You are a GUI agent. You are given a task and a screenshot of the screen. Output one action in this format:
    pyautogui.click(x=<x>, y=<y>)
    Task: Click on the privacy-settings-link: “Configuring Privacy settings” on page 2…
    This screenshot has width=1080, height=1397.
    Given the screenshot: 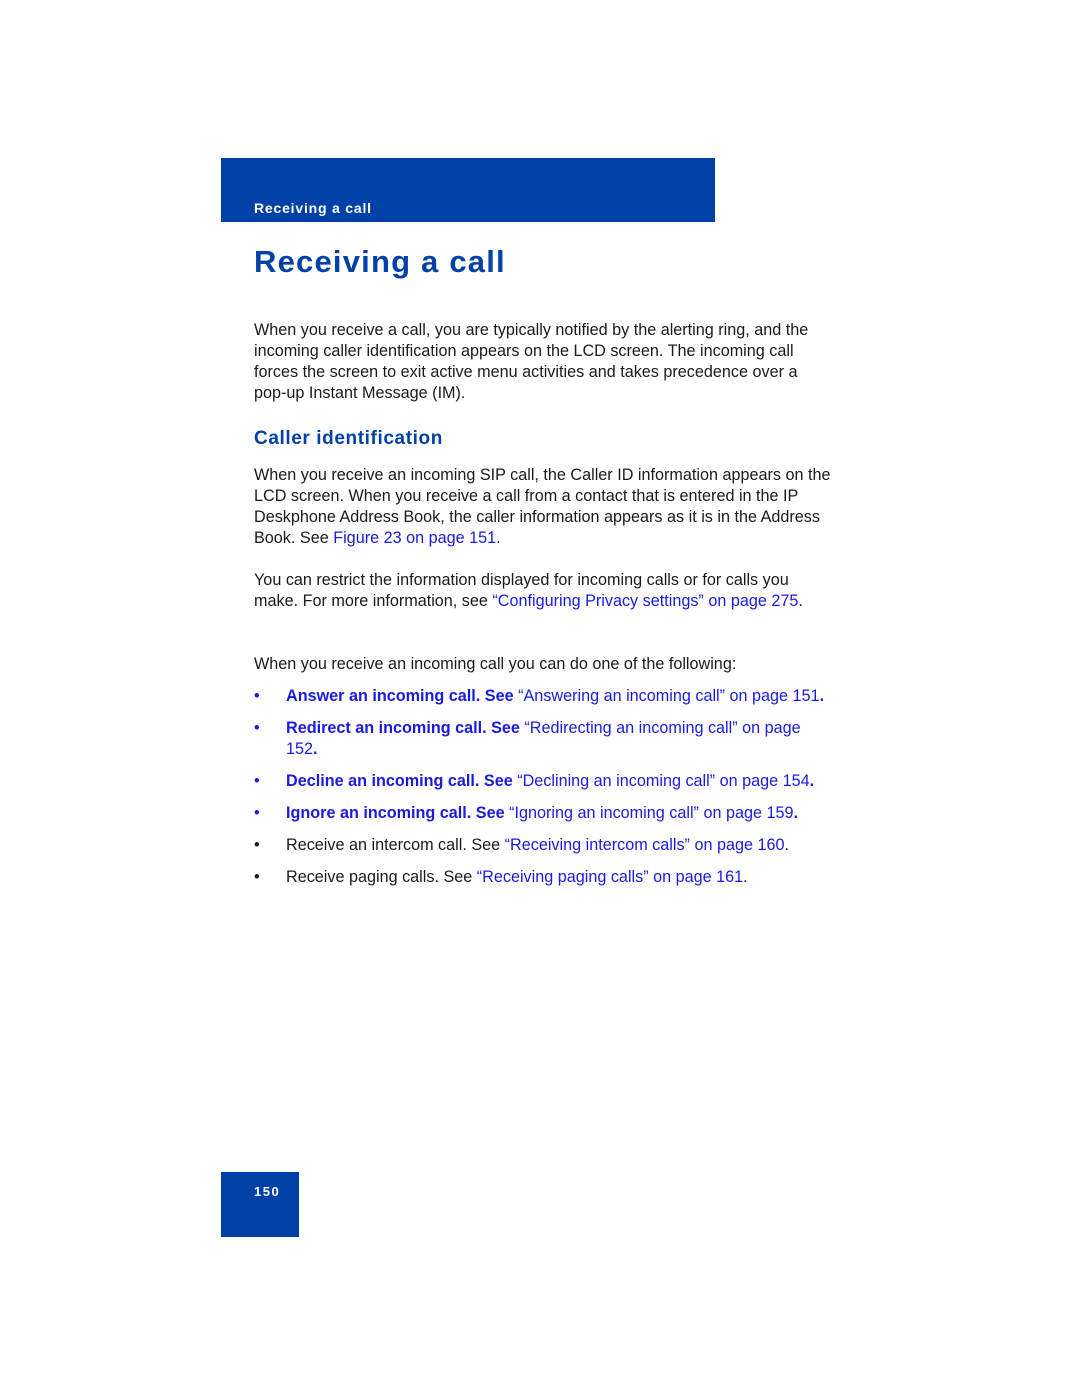 What is the action you would take?
    pyautogui.click(x=645, y=601)
    